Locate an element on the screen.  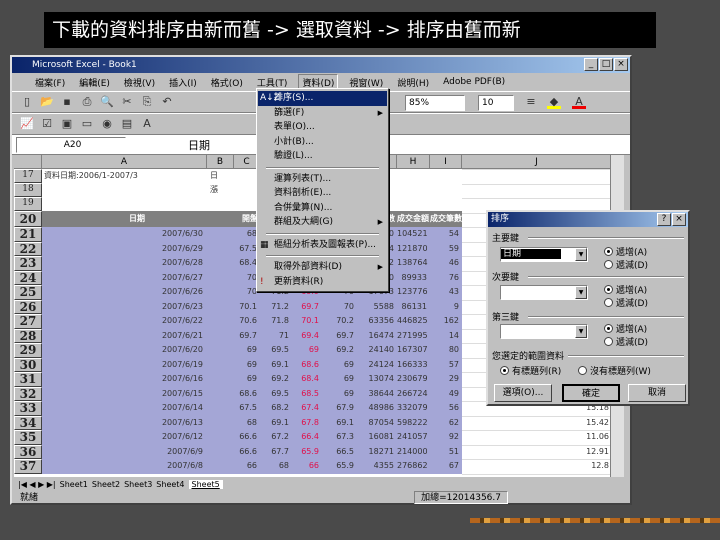
table-cell: 123776 is located at coordinates (413, 292).